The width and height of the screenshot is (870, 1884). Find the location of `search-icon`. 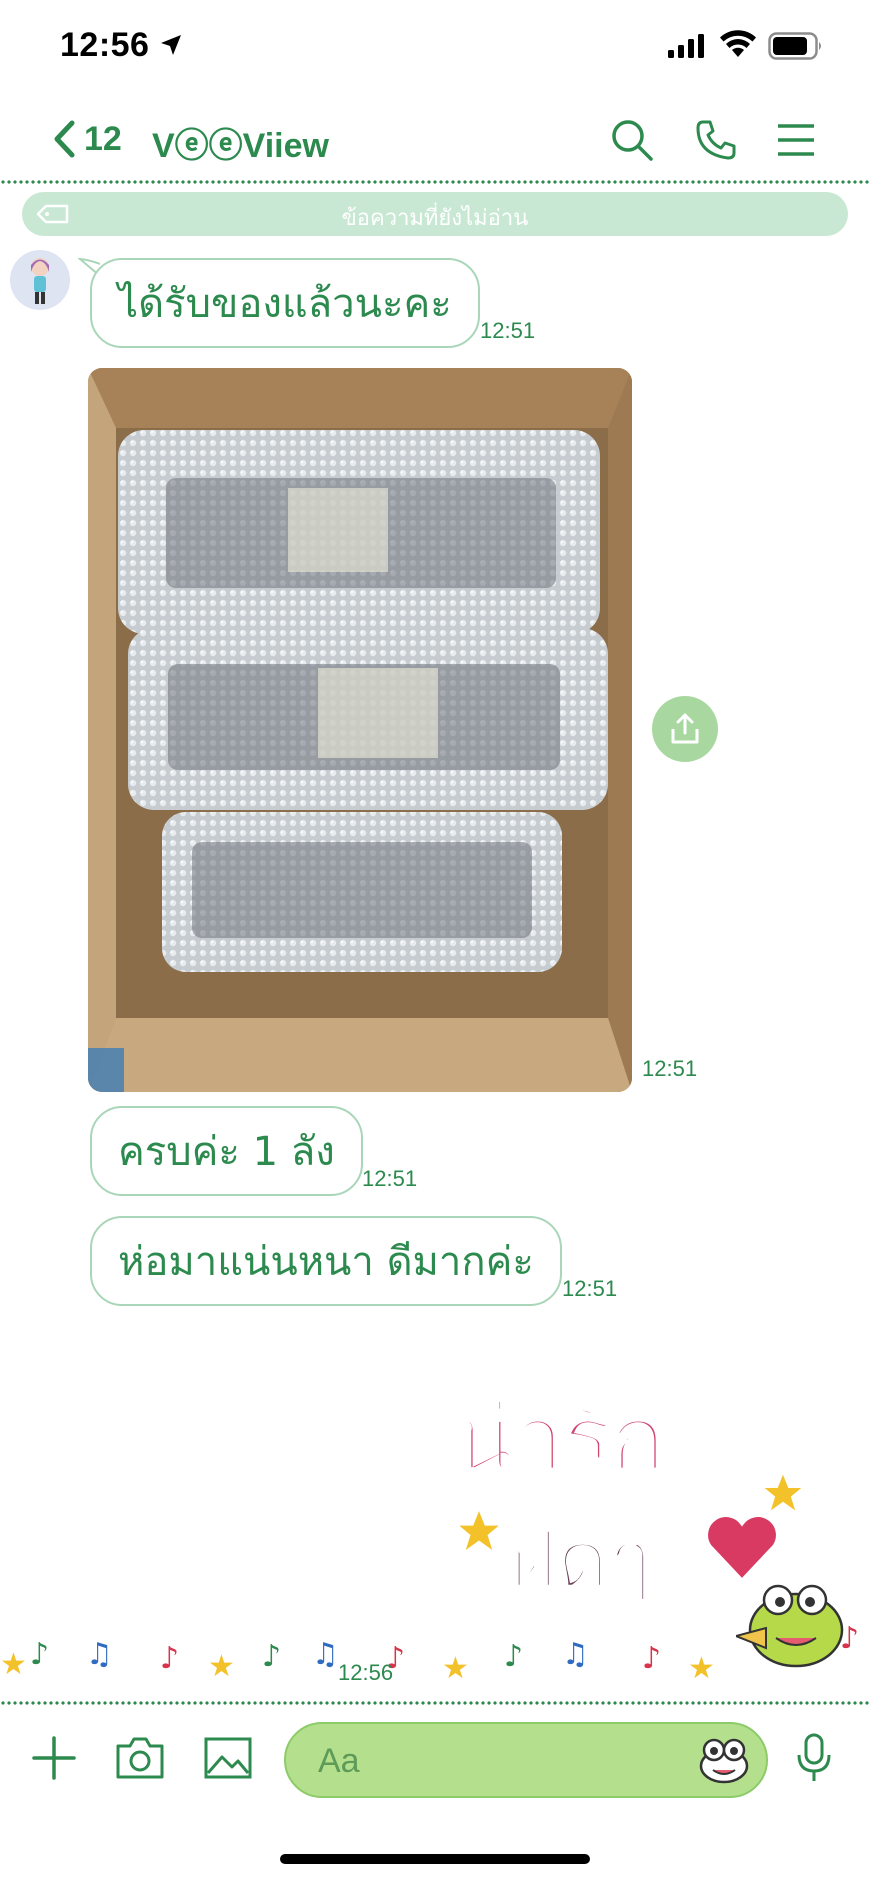

search-icon is located at coordinates (632, 140).